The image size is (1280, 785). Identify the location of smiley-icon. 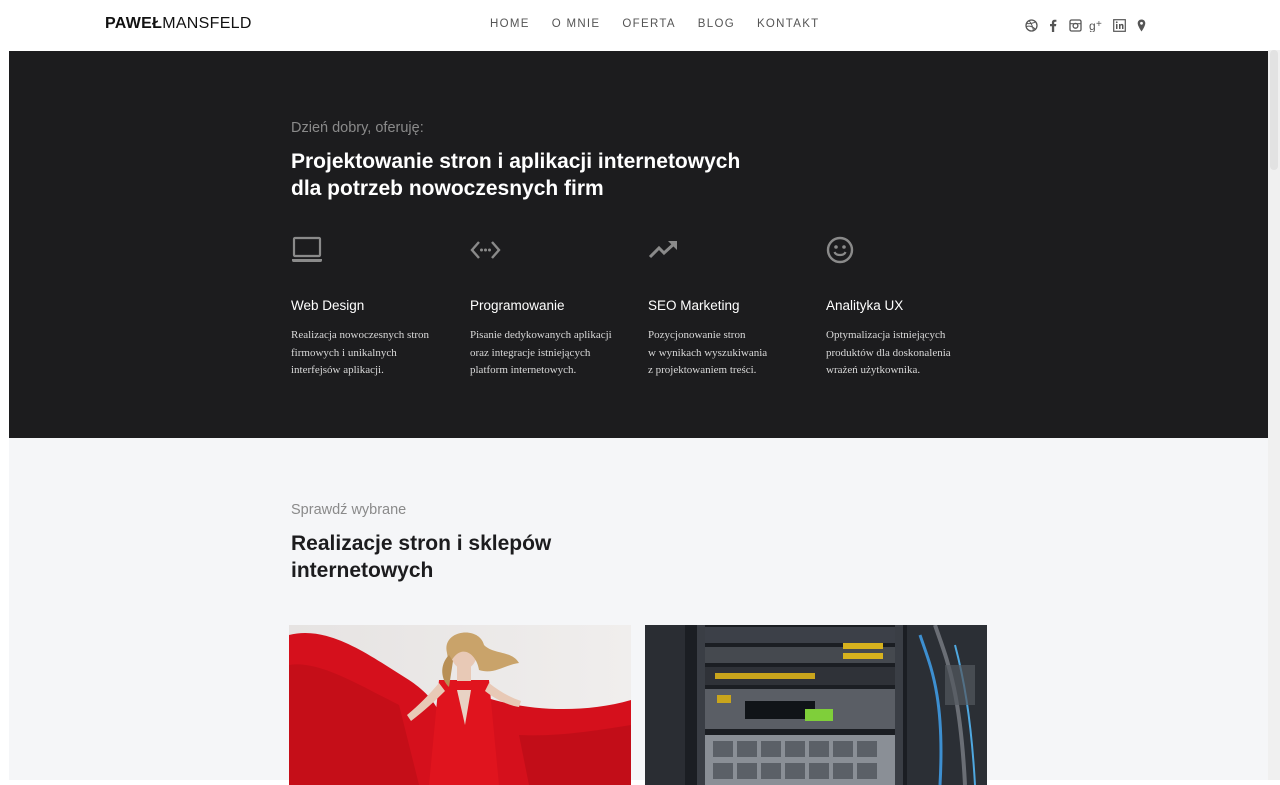
(911, 251).